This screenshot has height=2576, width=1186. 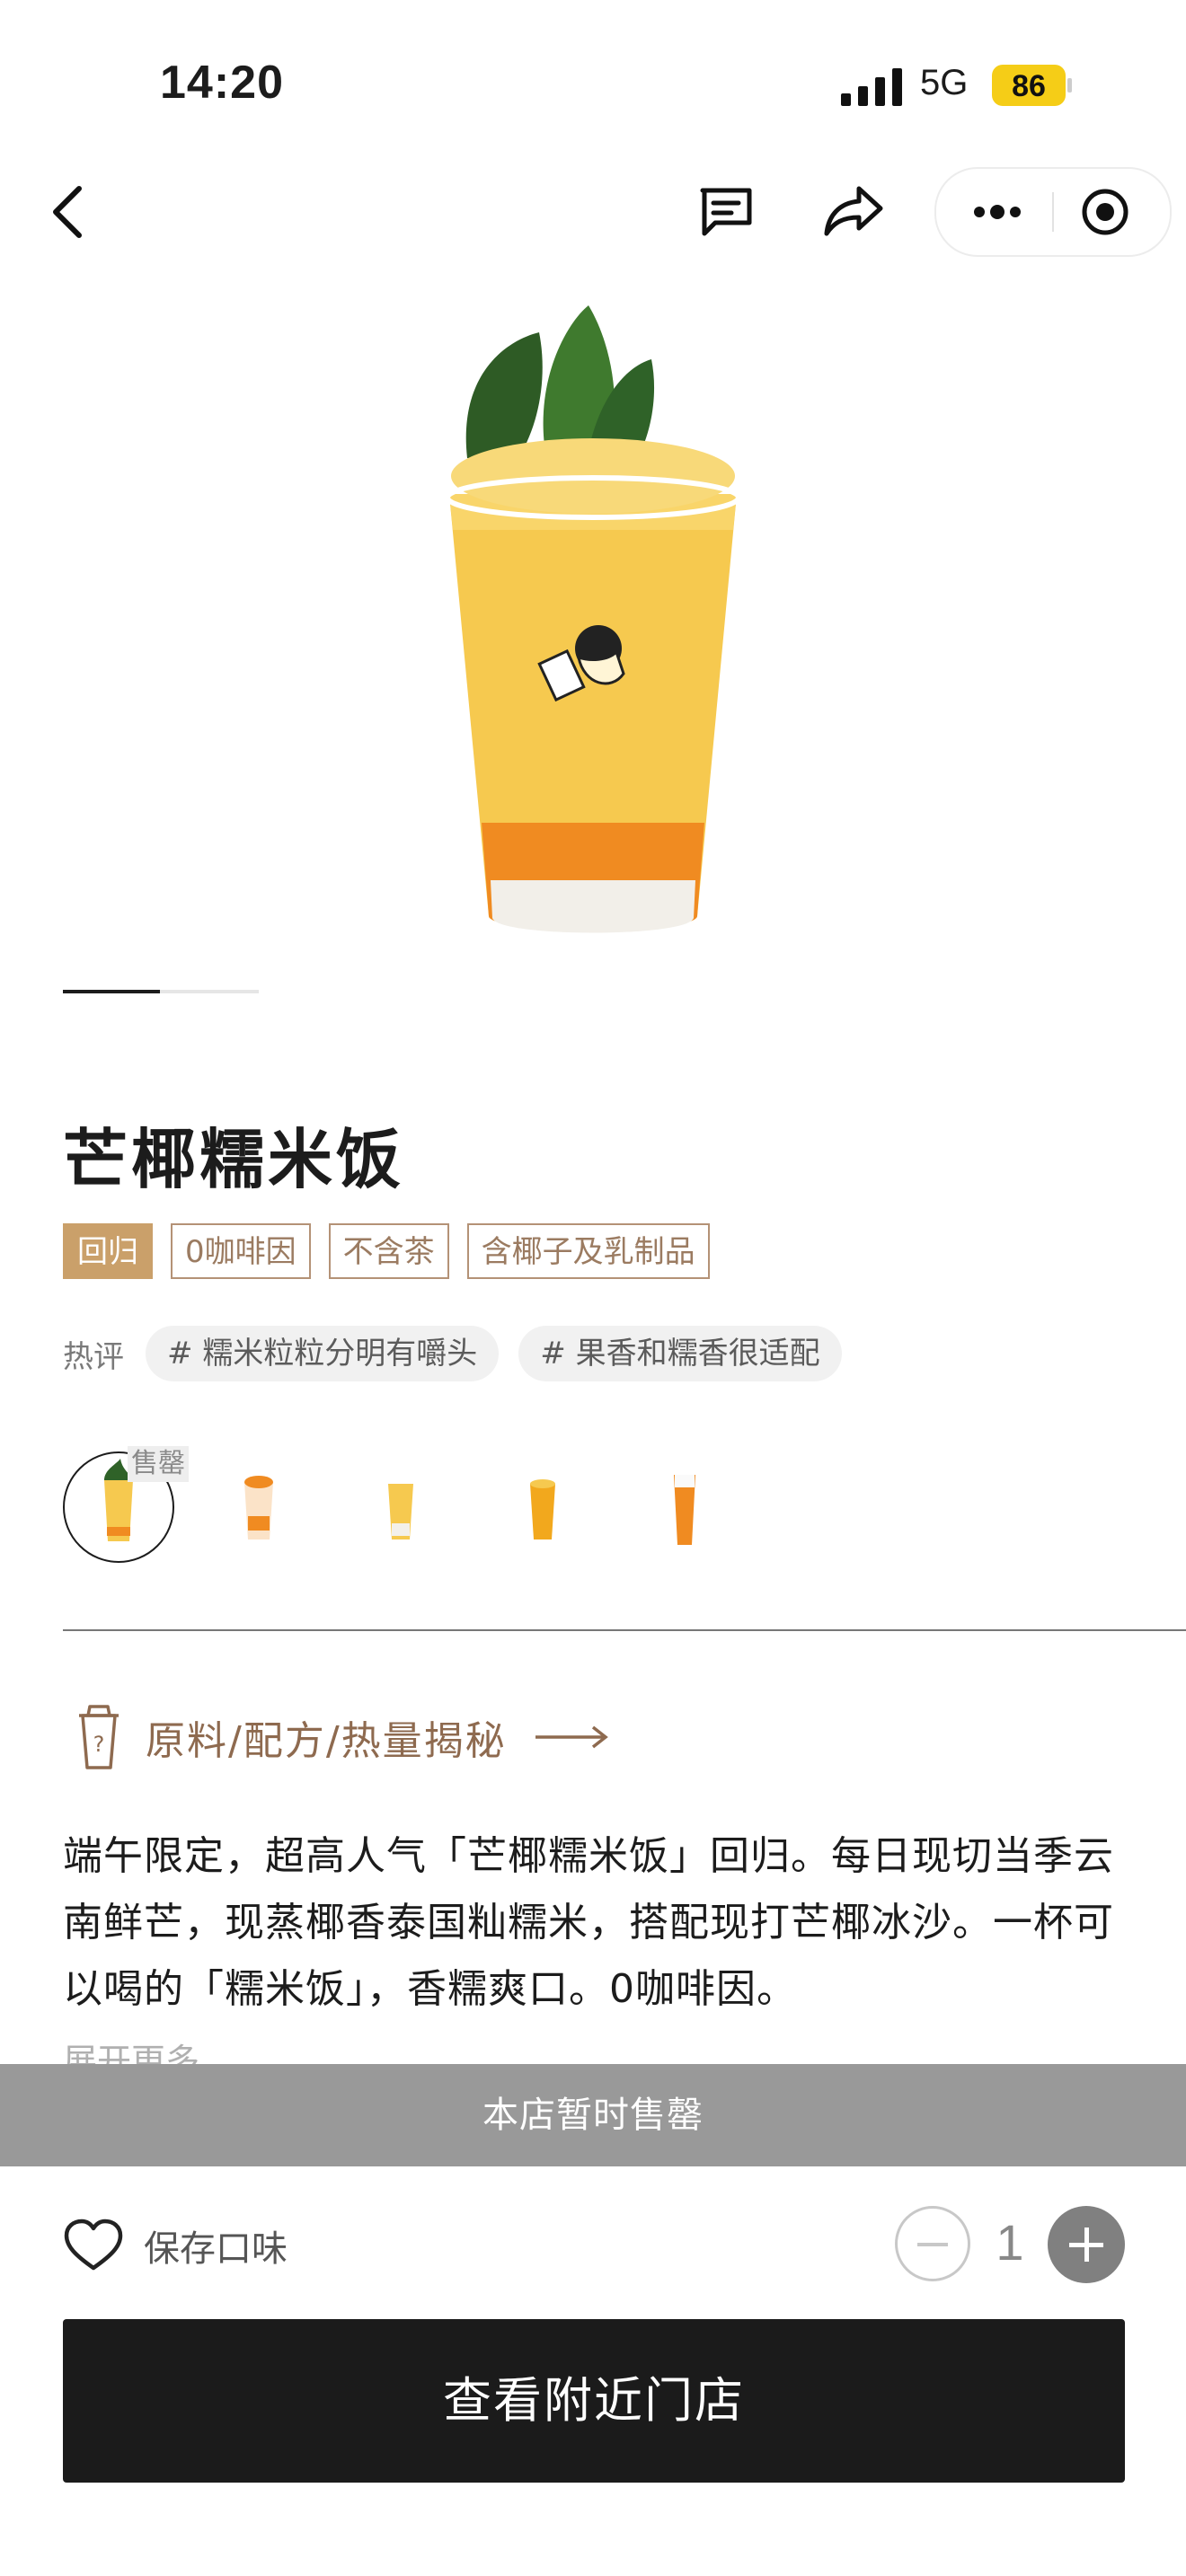 What do you see at coordinates (216, 2249) in the screenshot?
I see `save-flavor-label: 保存口味` at bounding box center [216, 2249].